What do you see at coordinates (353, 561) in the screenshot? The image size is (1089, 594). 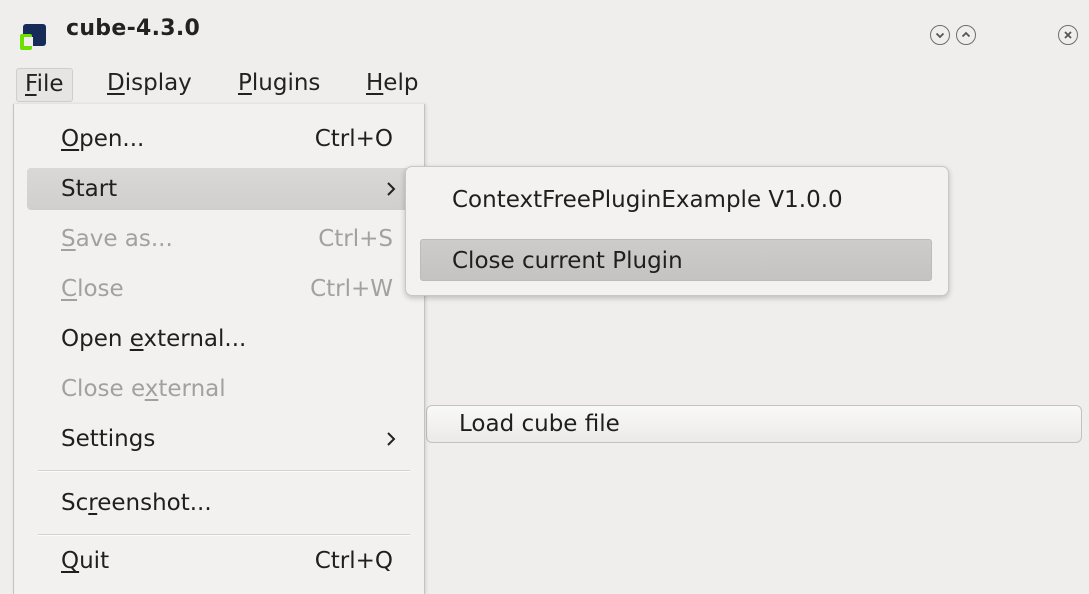 I see `shortcut-label: Ctrl+Q` at bounding box center [353, 561].